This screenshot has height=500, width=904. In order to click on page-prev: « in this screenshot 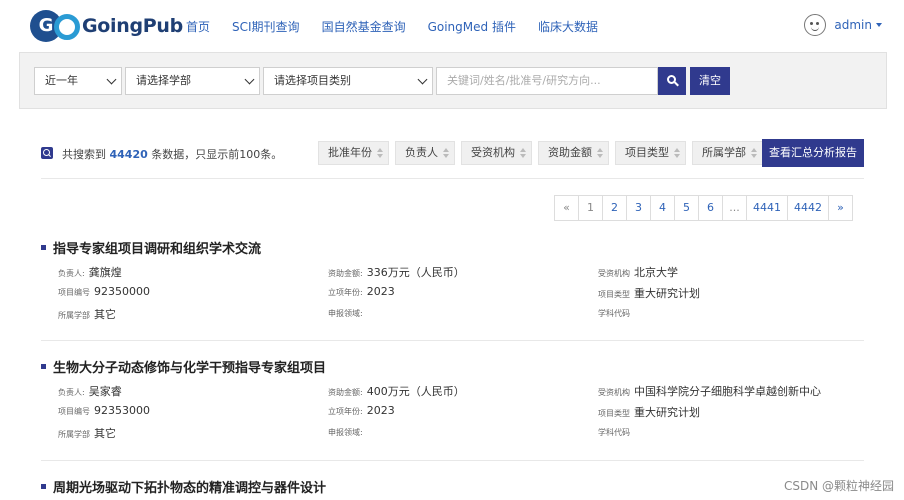, I will do `click(566, 208)`.